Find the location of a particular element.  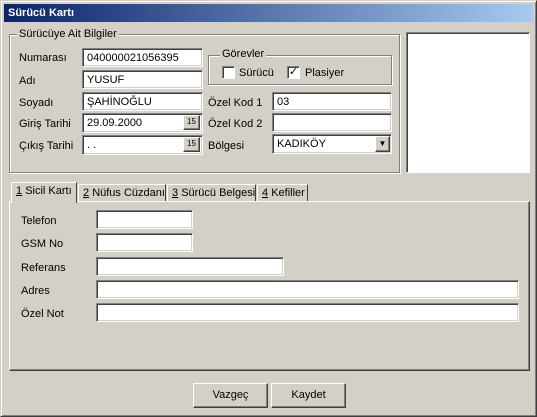

tab-3-number: 3 is located at coordinates (175, 193).